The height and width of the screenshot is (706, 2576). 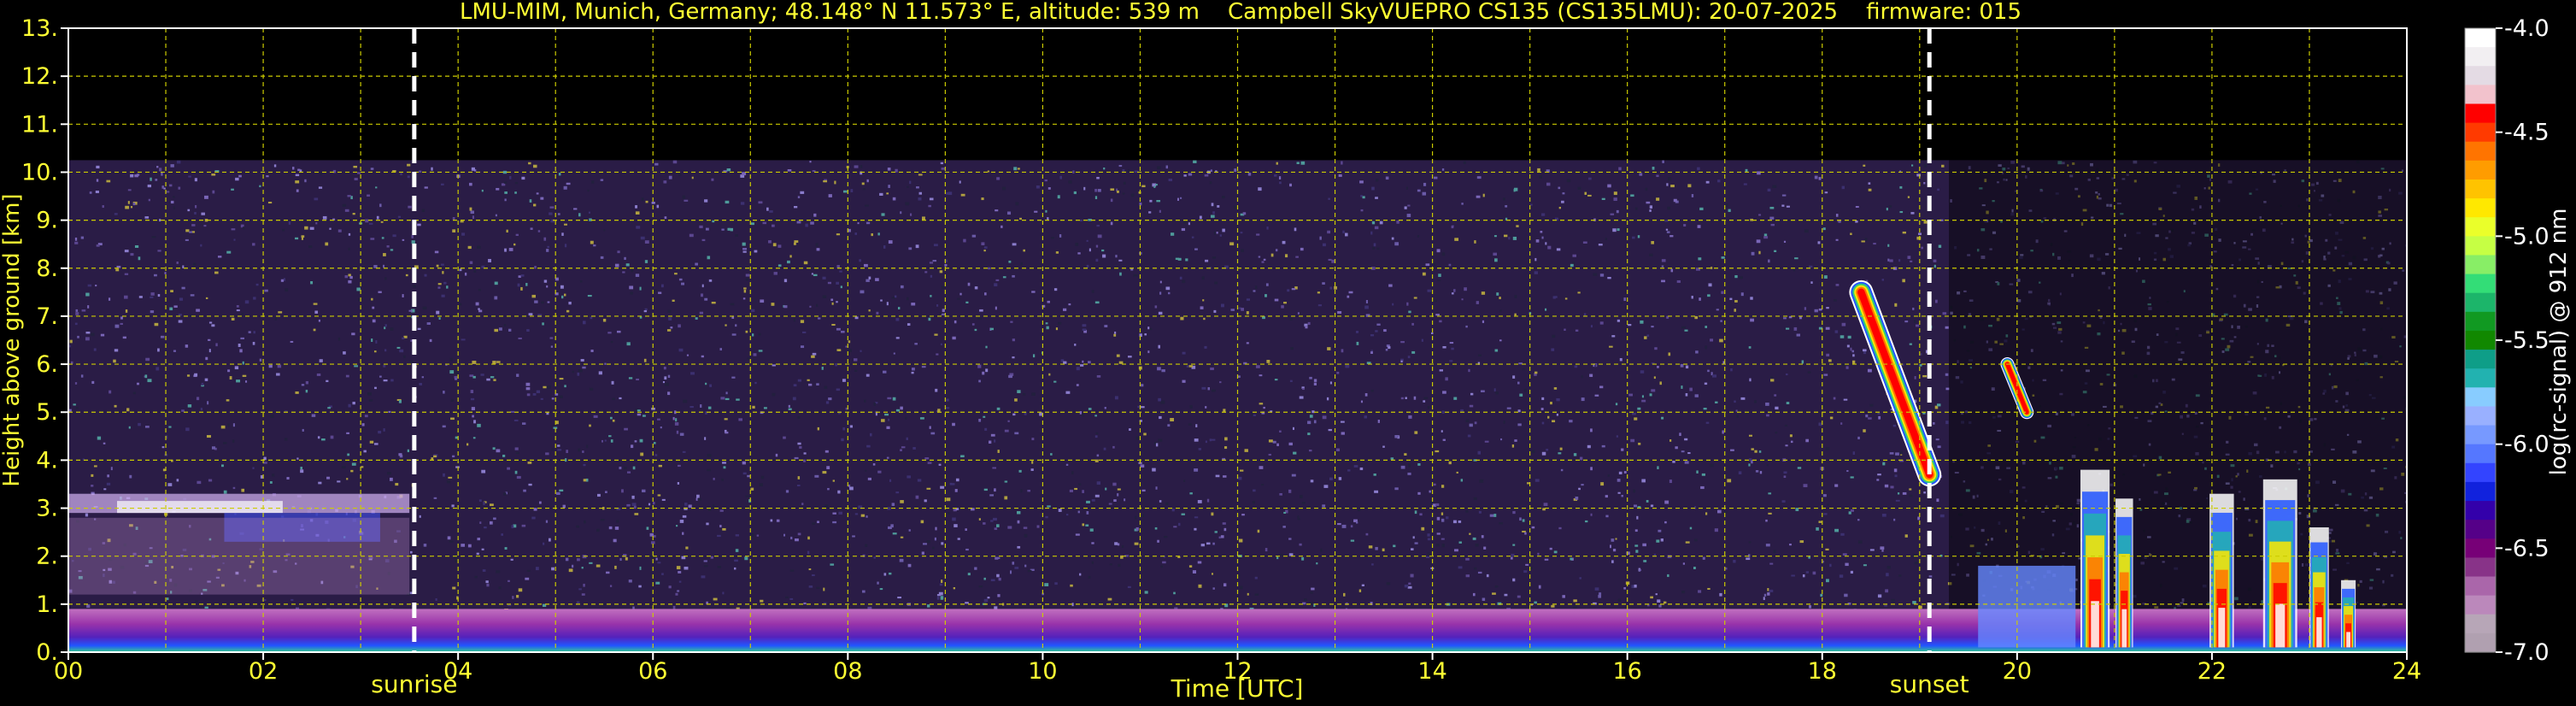 What do you see at coordinates (2527, 28) in the screenshot?
I see `colorbar-tick-label: -4.0` at bounding box center [2527, 28].